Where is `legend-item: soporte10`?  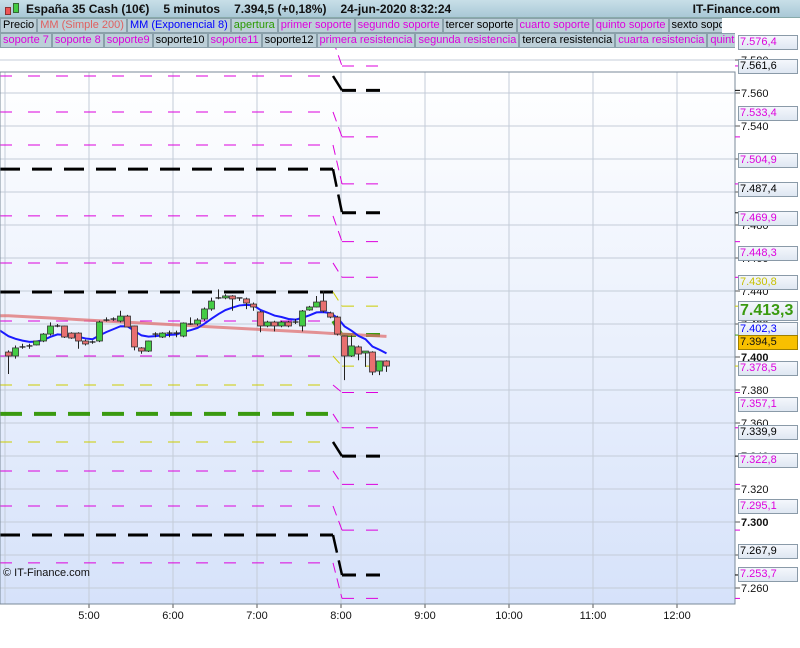
legend-item: soporte10 is located at coordinates (180, 40).